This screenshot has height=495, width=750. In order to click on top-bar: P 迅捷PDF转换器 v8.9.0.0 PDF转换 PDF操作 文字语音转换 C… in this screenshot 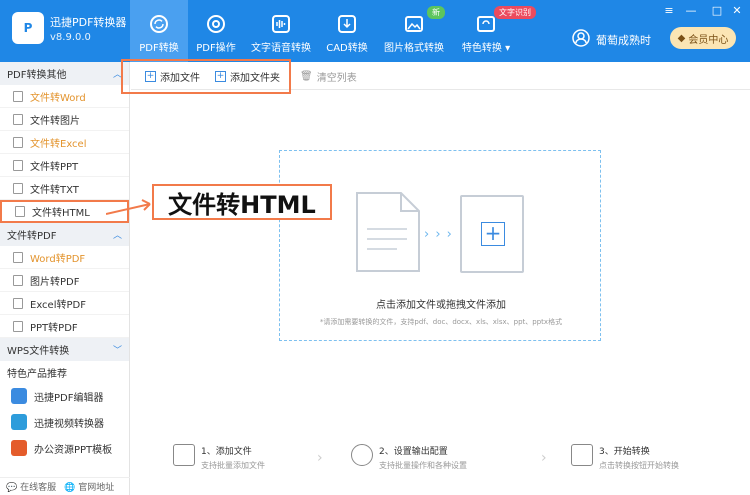, I will do `click(375, 31)`.